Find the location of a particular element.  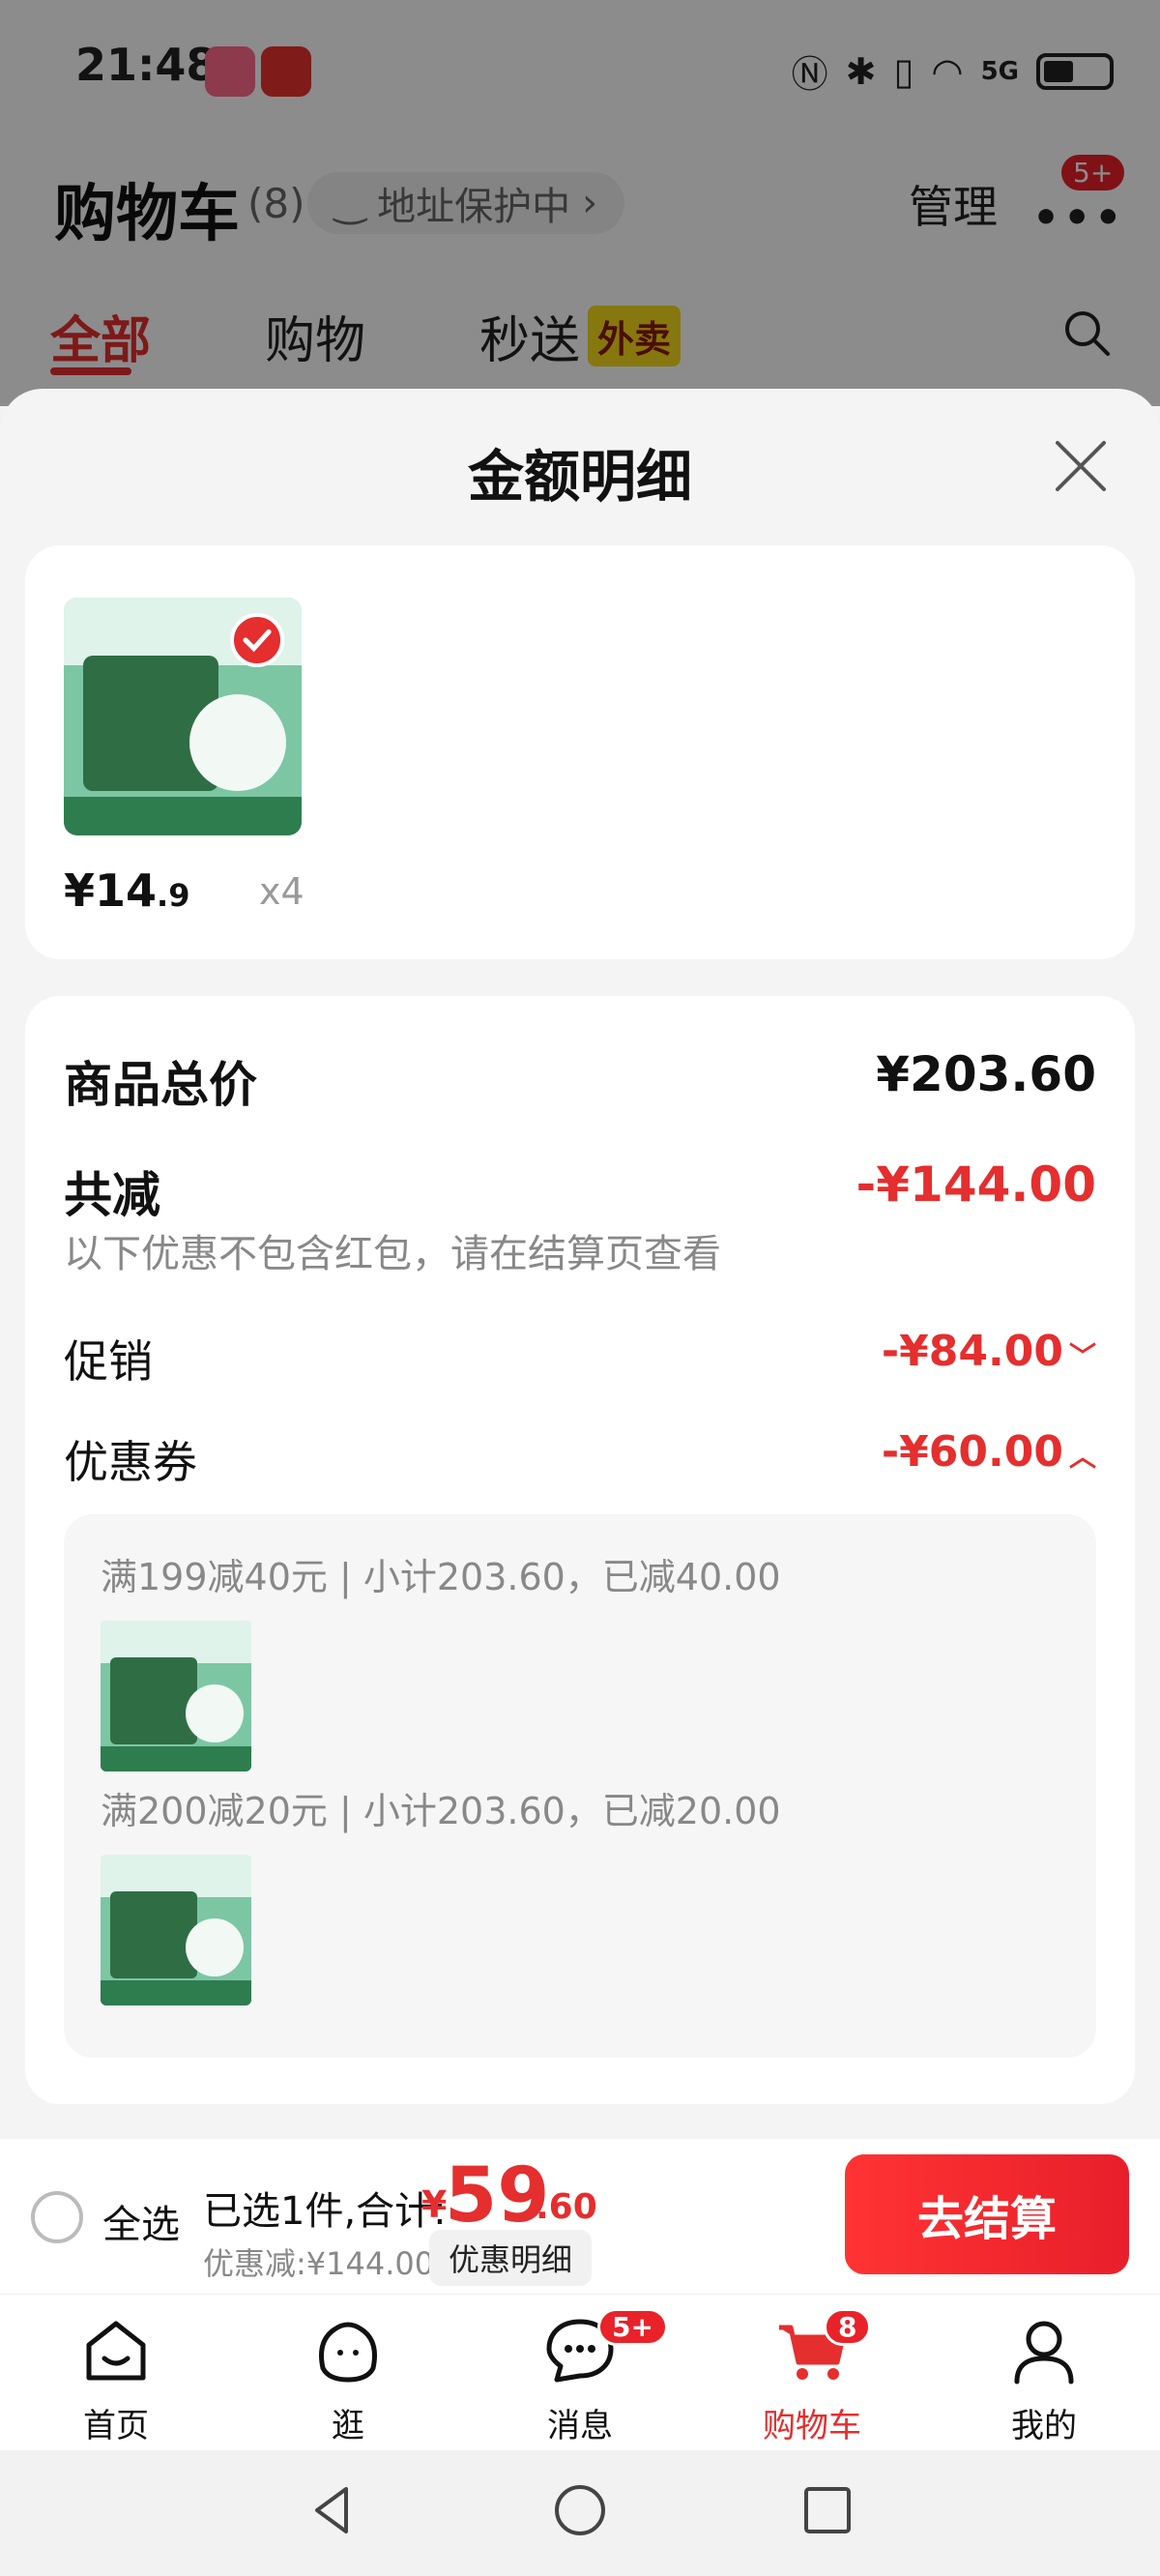

total-currency: ¥ is located at coordinates (435, 2204).